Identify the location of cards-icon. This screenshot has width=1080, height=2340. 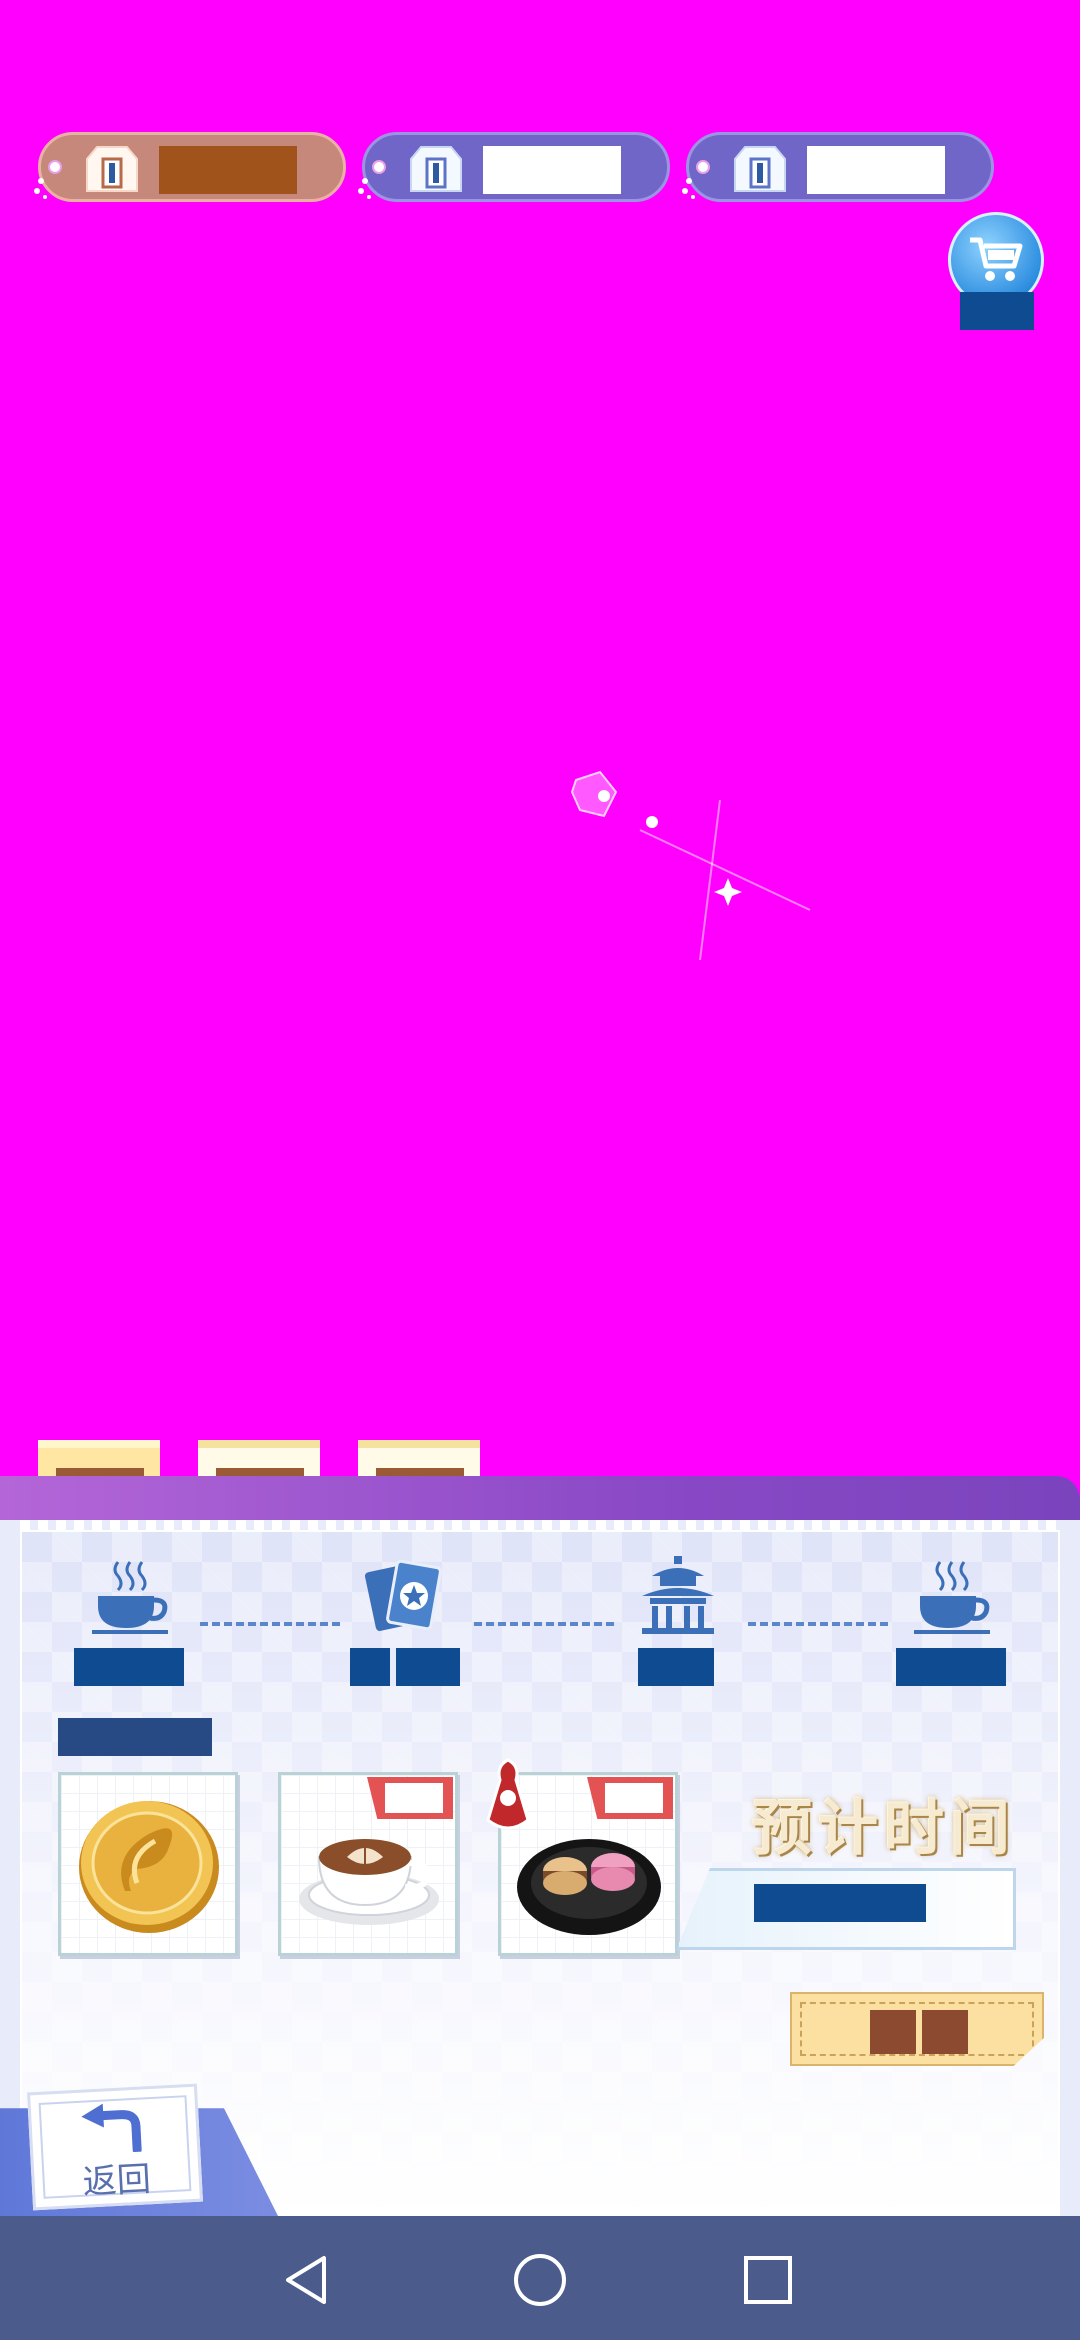
(403, 1595).